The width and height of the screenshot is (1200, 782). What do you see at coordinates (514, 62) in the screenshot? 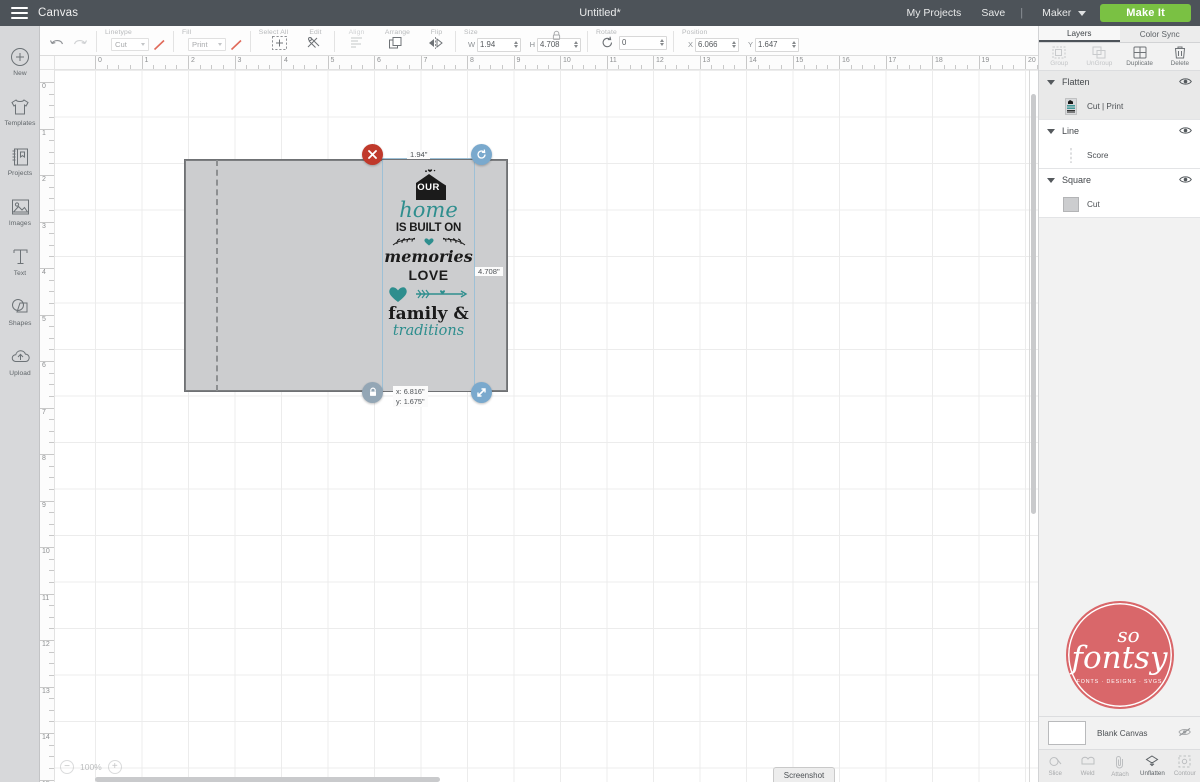
I see `ruler-tick` at bounding box center [514, 62].